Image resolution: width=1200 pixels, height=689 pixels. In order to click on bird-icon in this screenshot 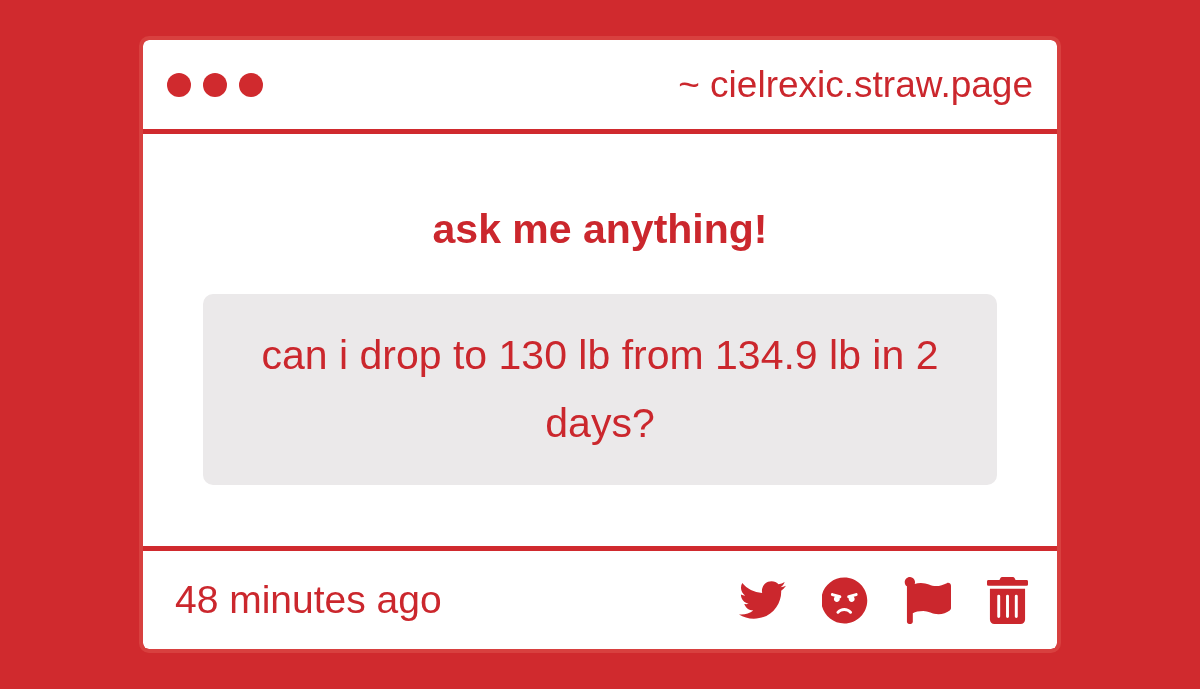, I will do `click(762, 600)`.